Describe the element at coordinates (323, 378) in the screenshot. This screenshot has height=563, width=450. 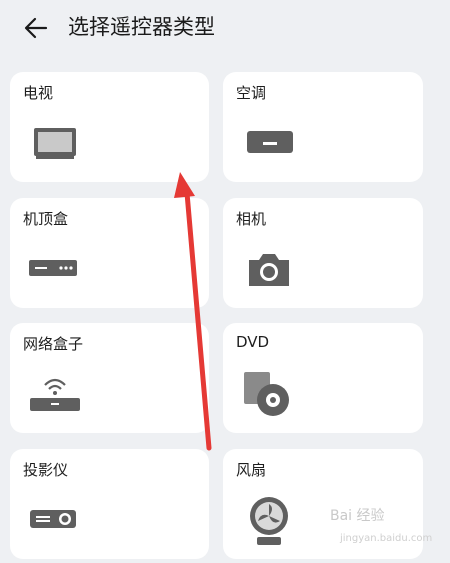
I see `device-card-dvd: DVD` at that location.